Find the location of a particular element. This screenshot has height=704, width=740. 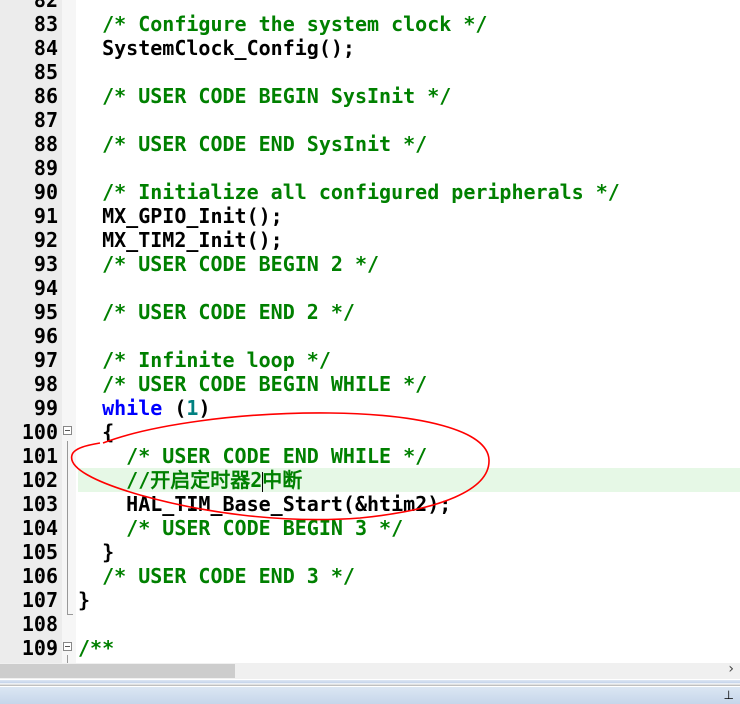

token-keyword: while is located at coordinates (120, 408).